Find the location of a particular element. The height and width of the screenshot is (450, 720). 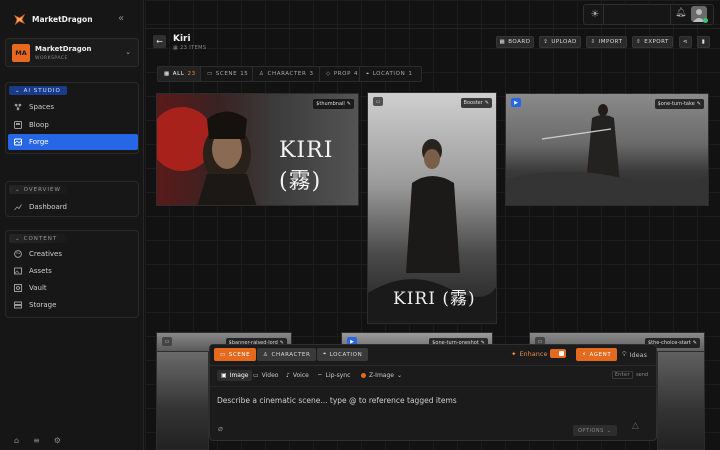

import-button: ⇩ IMPORT is located at coordinates (606, 42).